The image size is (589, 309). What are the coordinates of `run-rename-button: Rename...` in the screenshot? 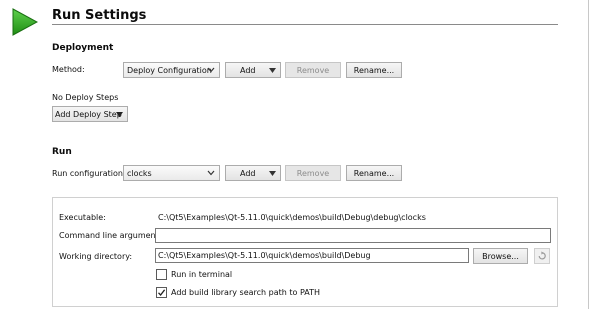 It's located at (374, 173).